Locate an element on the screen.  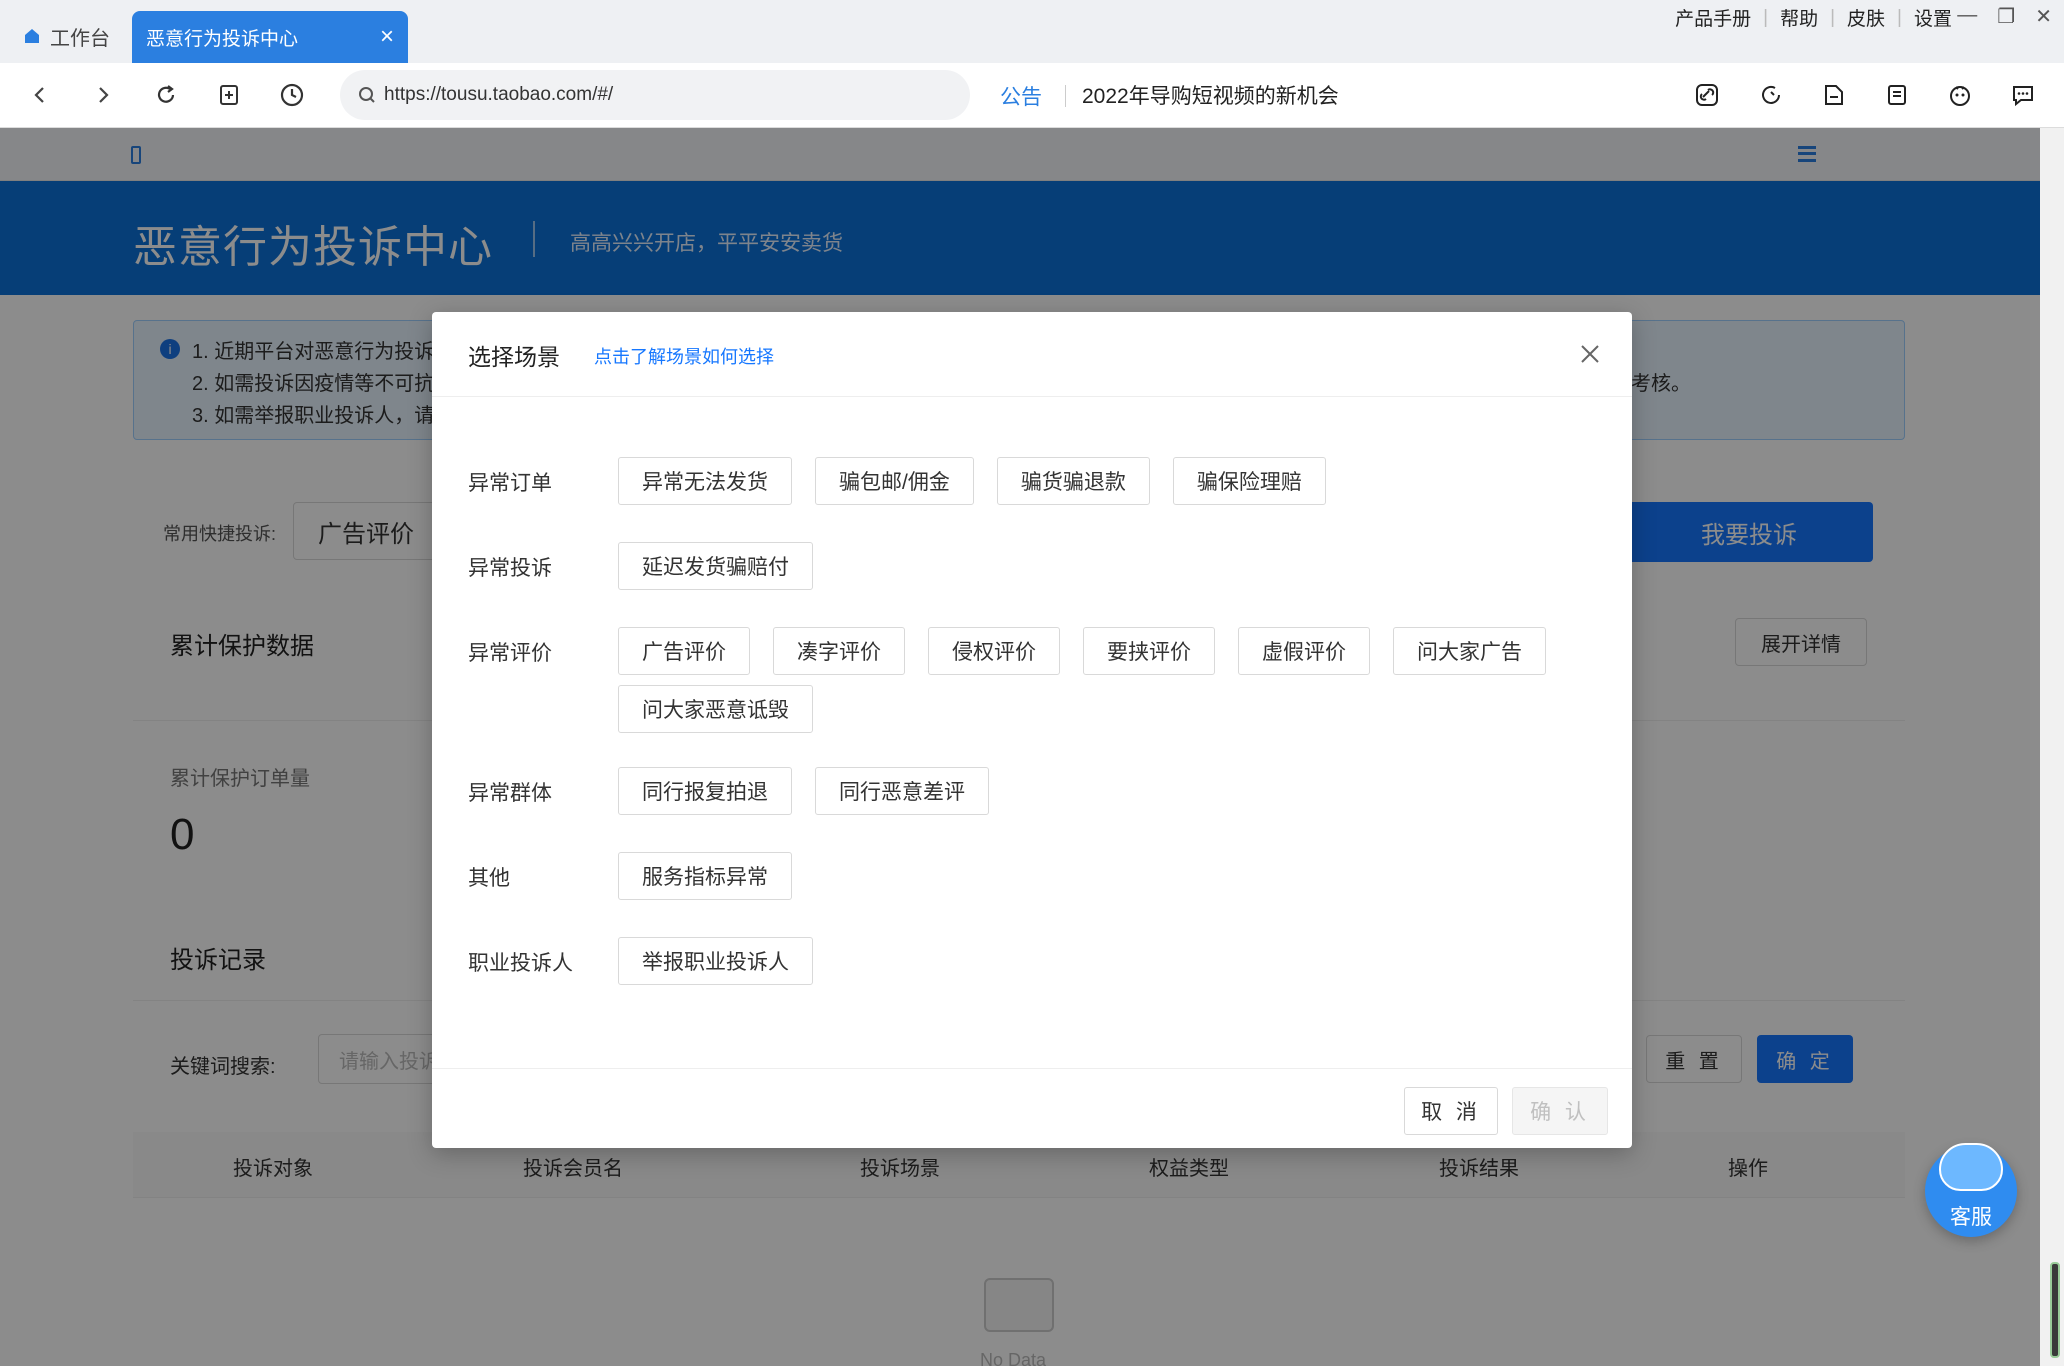
url-text: https://tousu.taobao.com/#/ is located at coordinates (499, 94).